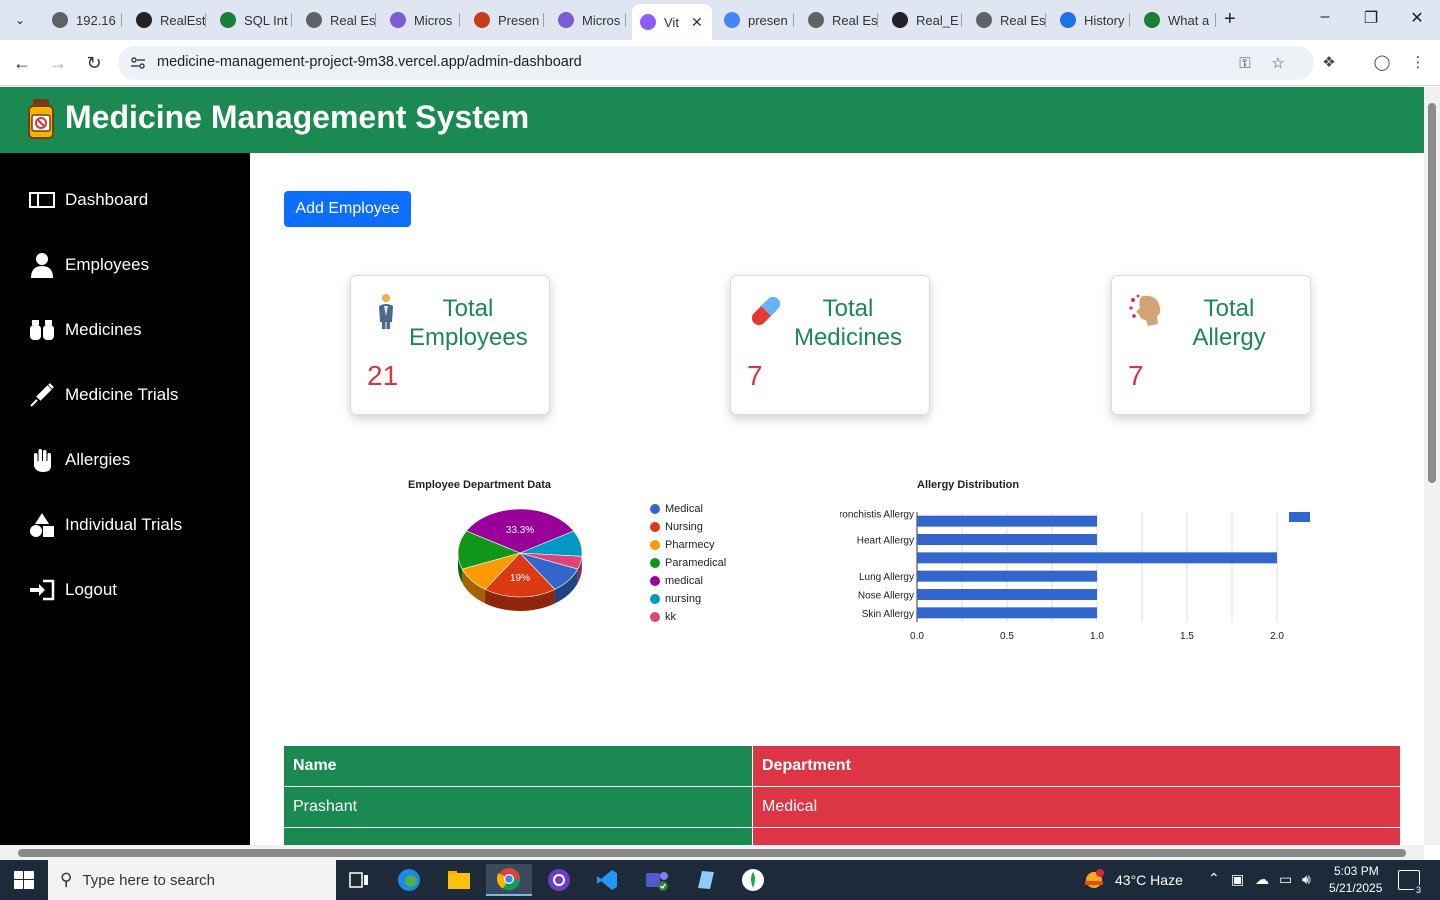 The width and height of the screenshot is (1440, 900). Describe the element at coordinates (125, 330) in the screenshot. I see `sidebar-item-medicines: Medicines` at that location.